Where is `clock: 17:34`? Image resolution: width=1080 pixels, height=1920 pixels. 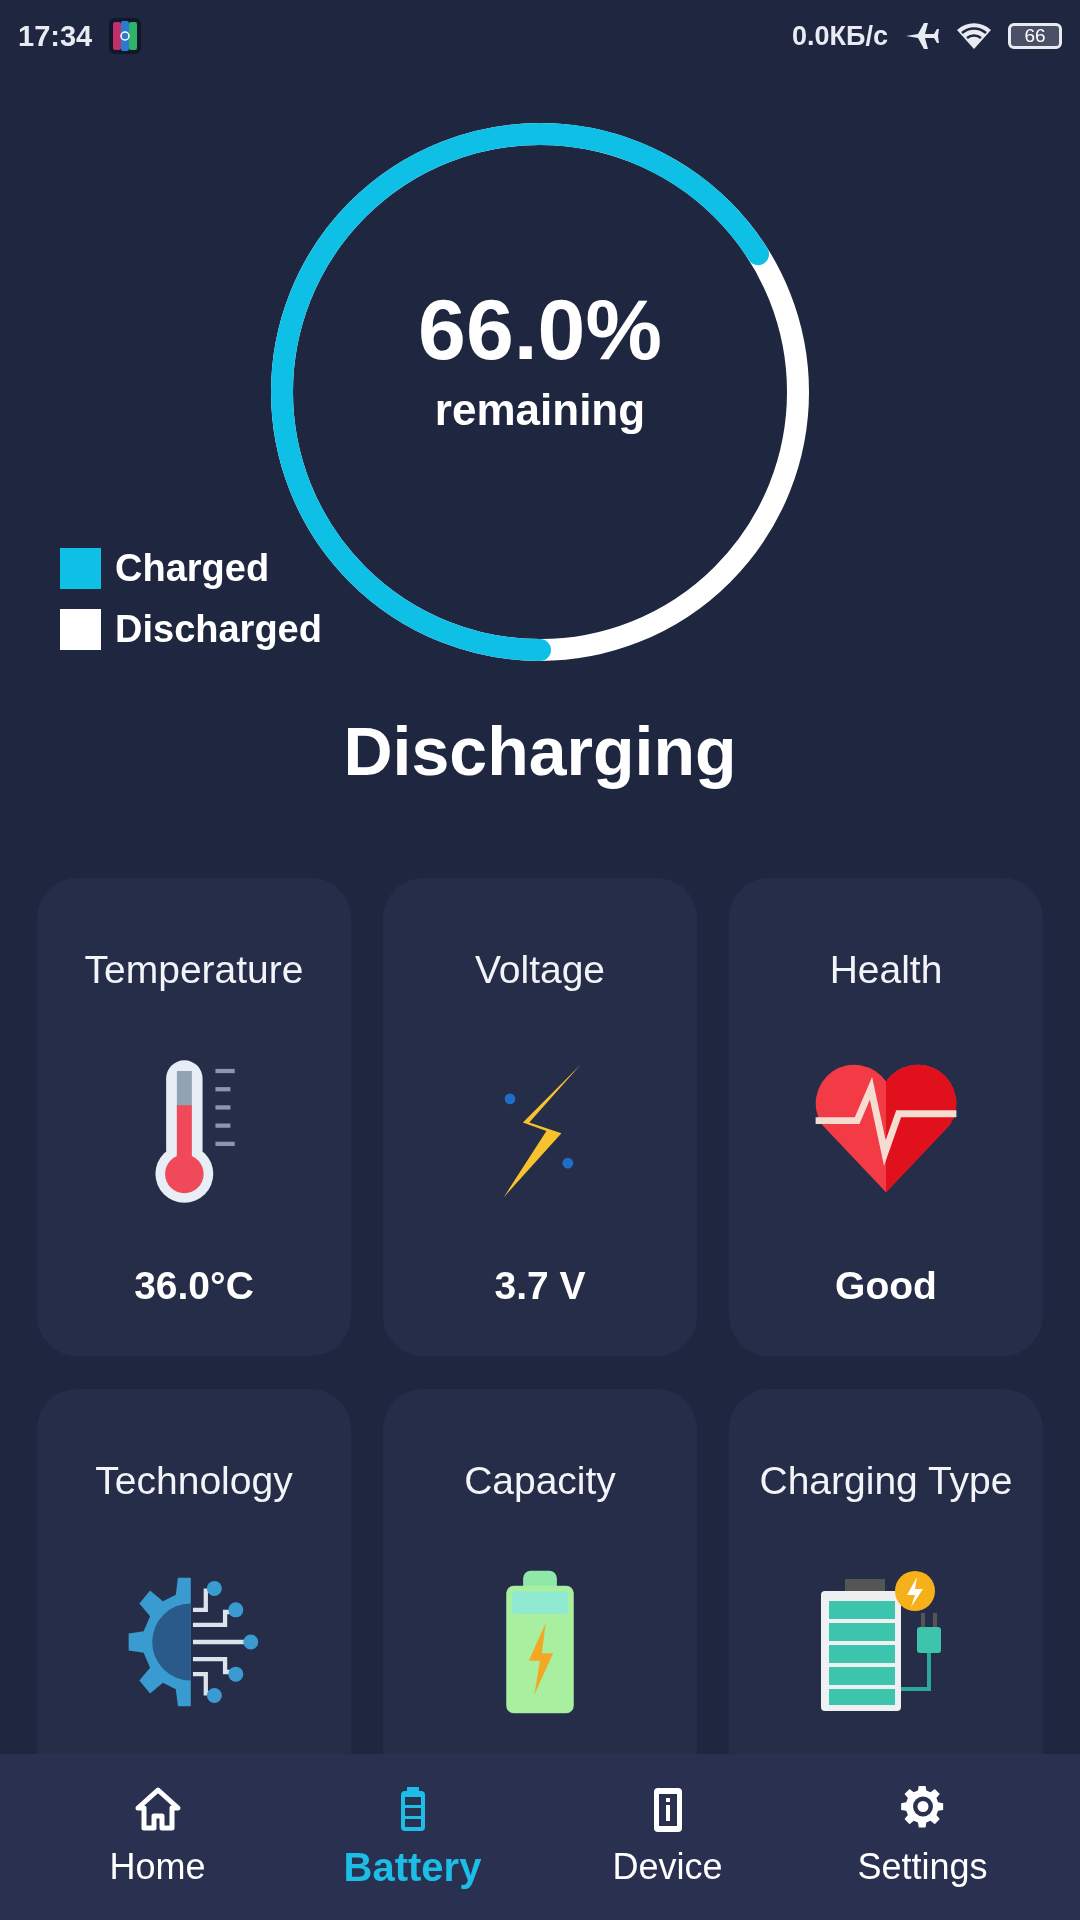
clock: 17:34 is located at coordinates (55, 36).